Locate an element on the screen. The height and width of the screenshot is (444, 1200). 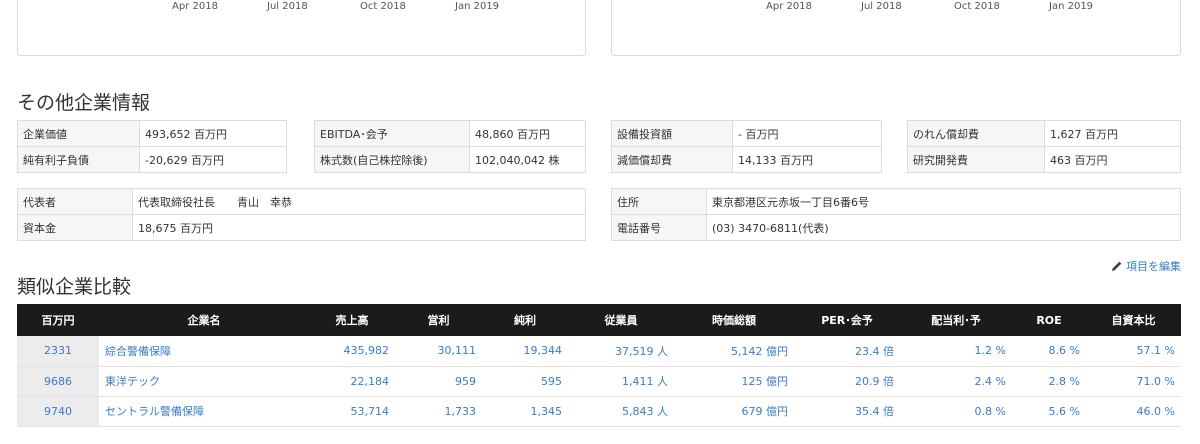
col-employees: 従業員 is located at coordinates (621, 320).